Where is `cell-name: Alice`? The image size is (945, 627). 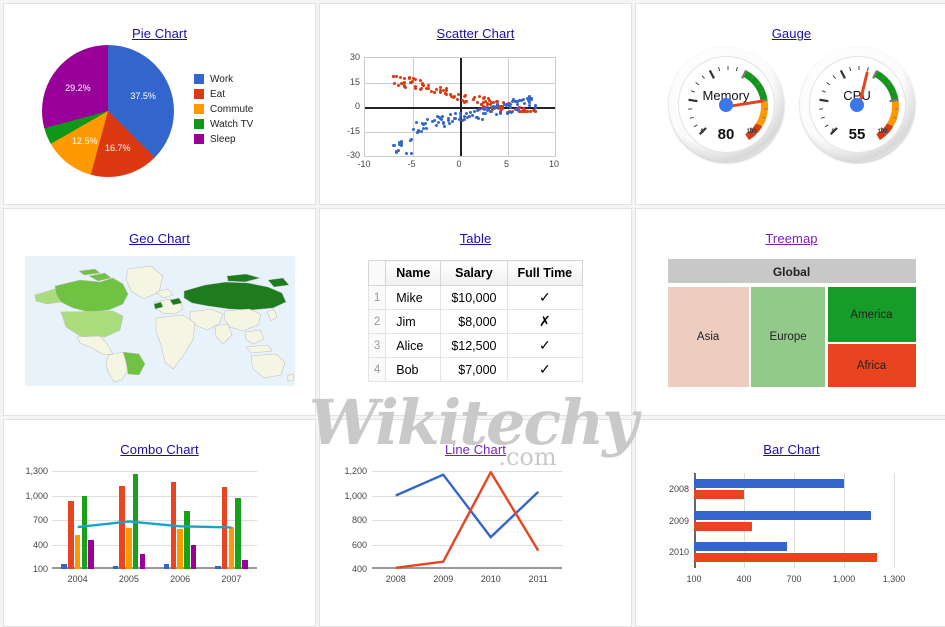
cell-name: Alice is located at coordinates (413, 346).